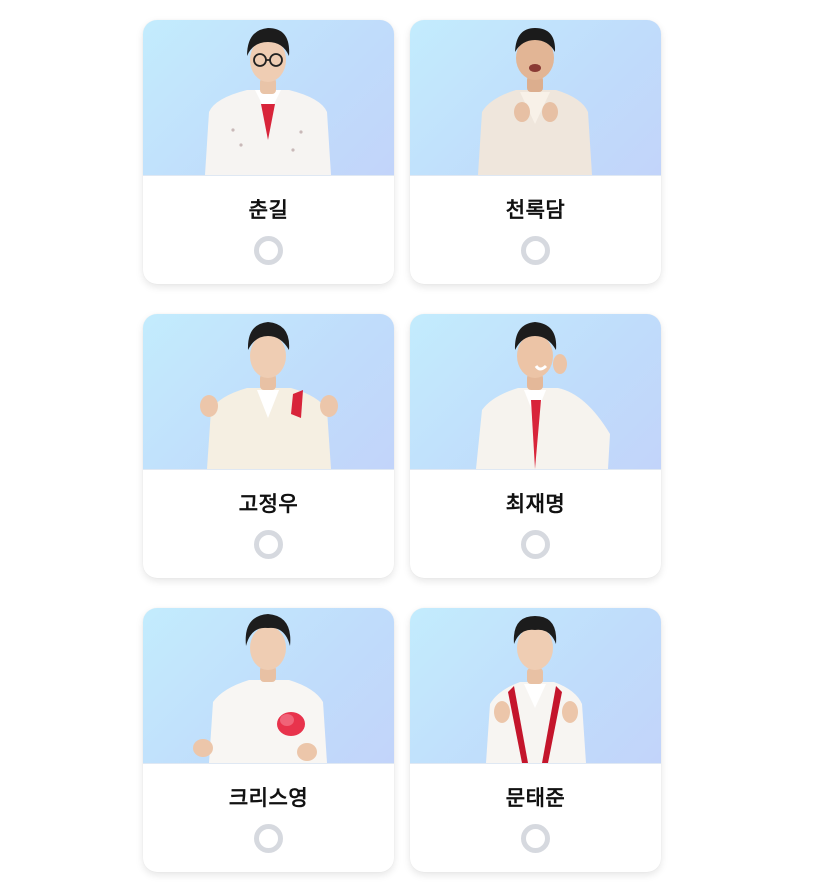  Describe the element at coordinates (535, 504) in the screenshot. I see `candidate-name: 최재명` at that location.